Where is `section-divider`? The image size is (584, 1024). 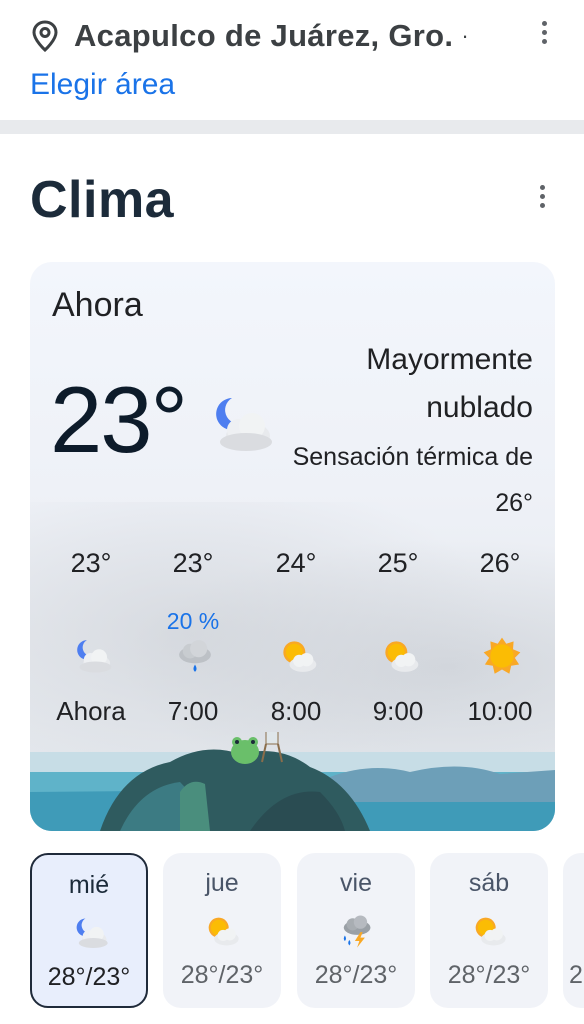 section-divider is located at coordinates (292, 127).